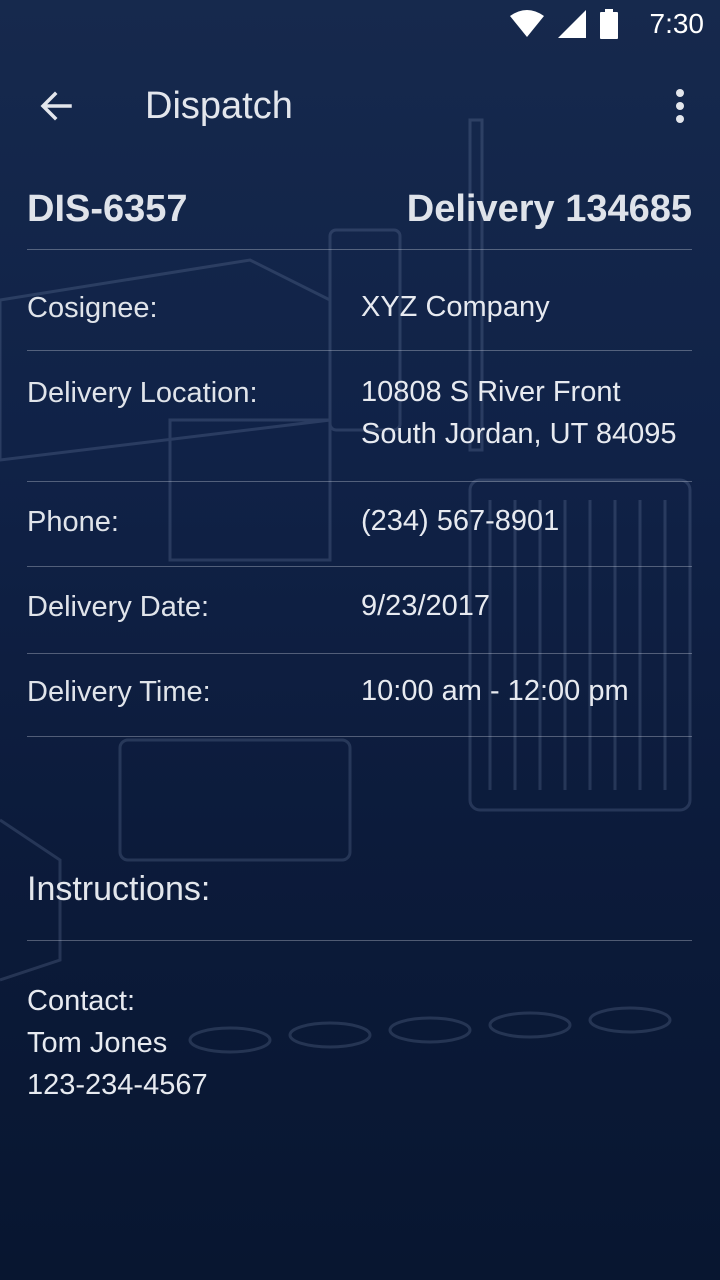  I want to click on wifi-icon, so click(526, 23).